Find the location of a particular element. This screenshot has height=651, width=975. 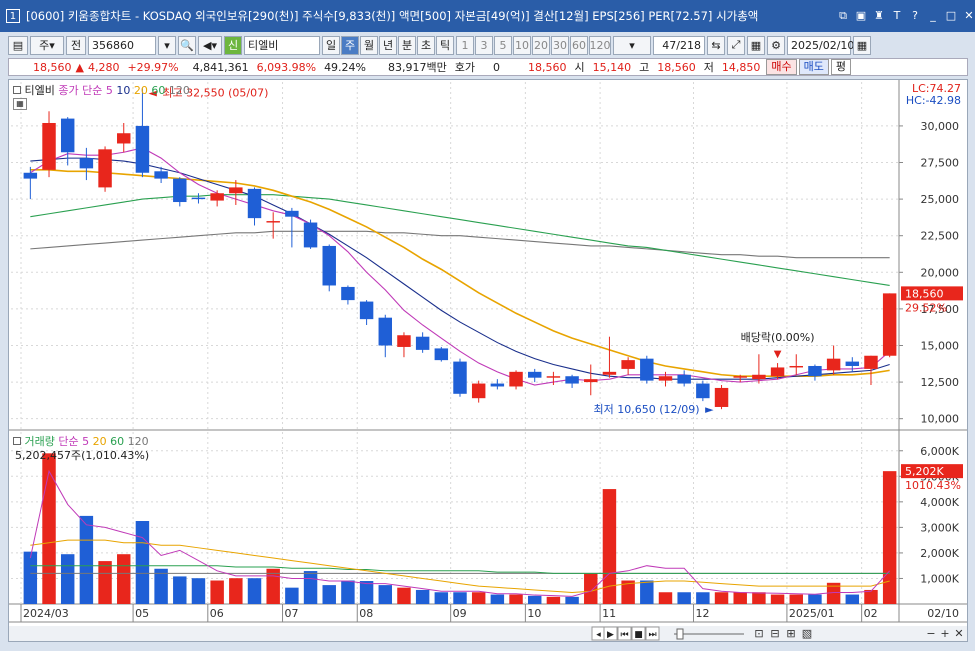

tab-period-3: 년 is located at coordinates (388, 45).